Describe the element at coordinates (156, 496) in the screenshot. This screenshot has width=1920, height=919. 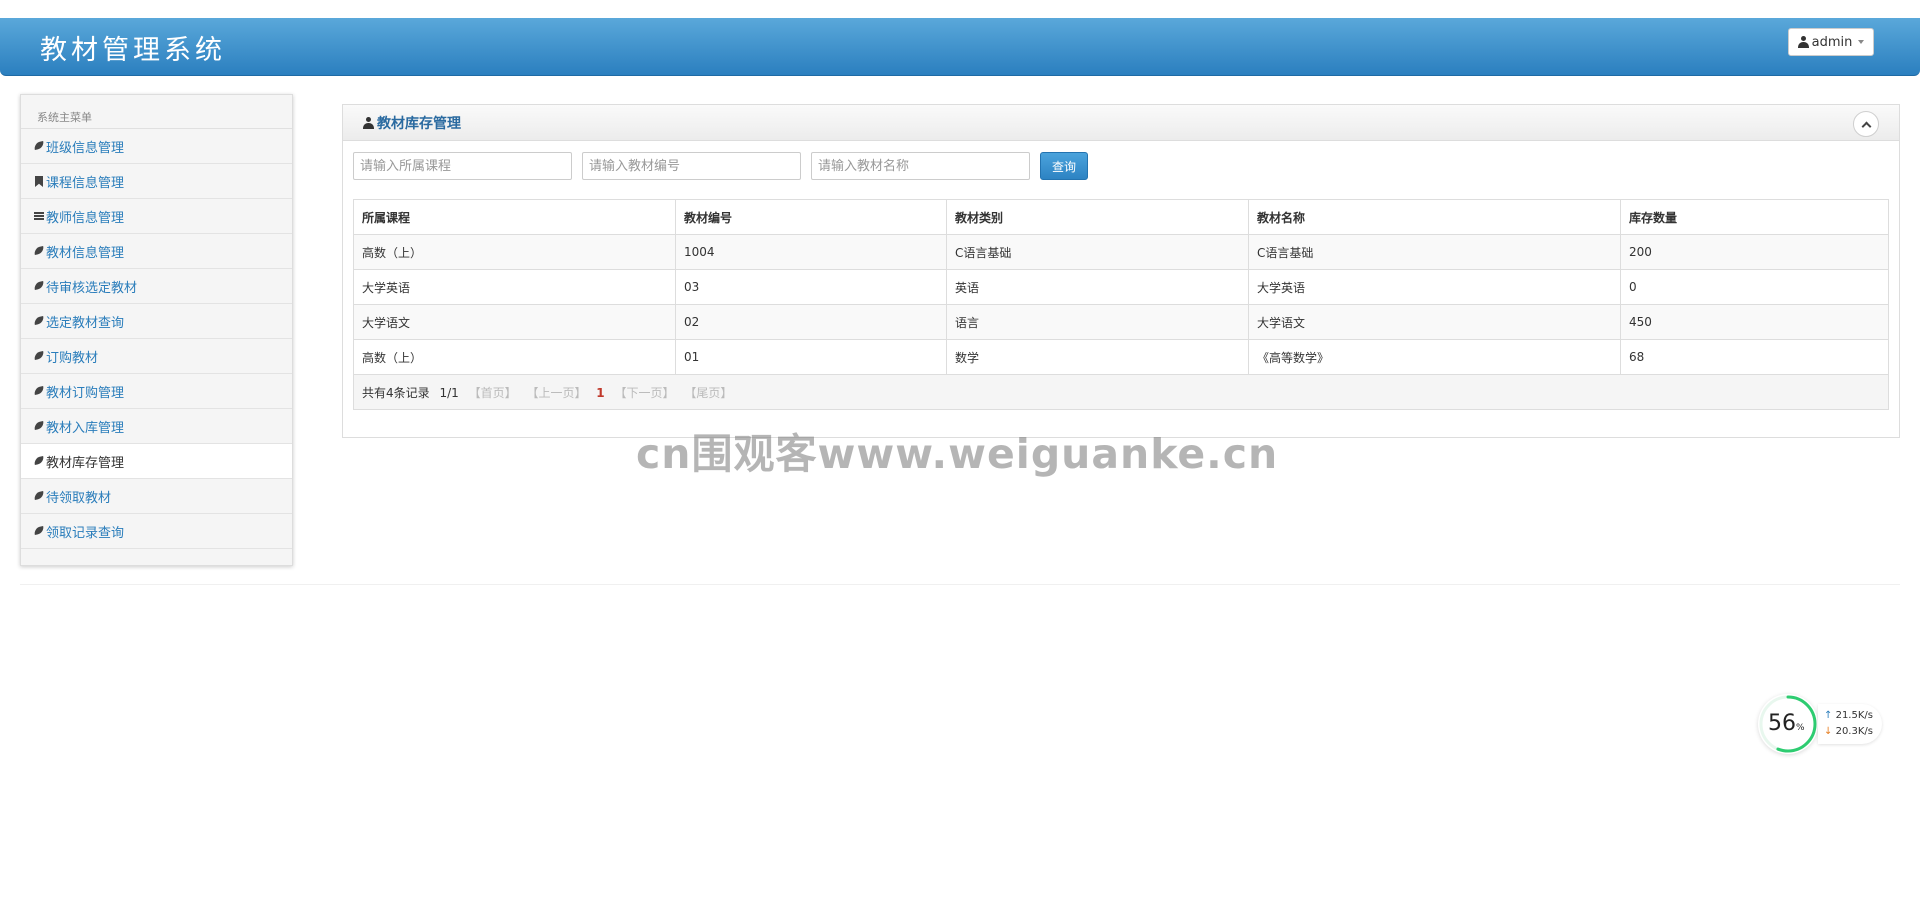
I see `sidebar-item-pending-pickup: 待领取教材` at that location.